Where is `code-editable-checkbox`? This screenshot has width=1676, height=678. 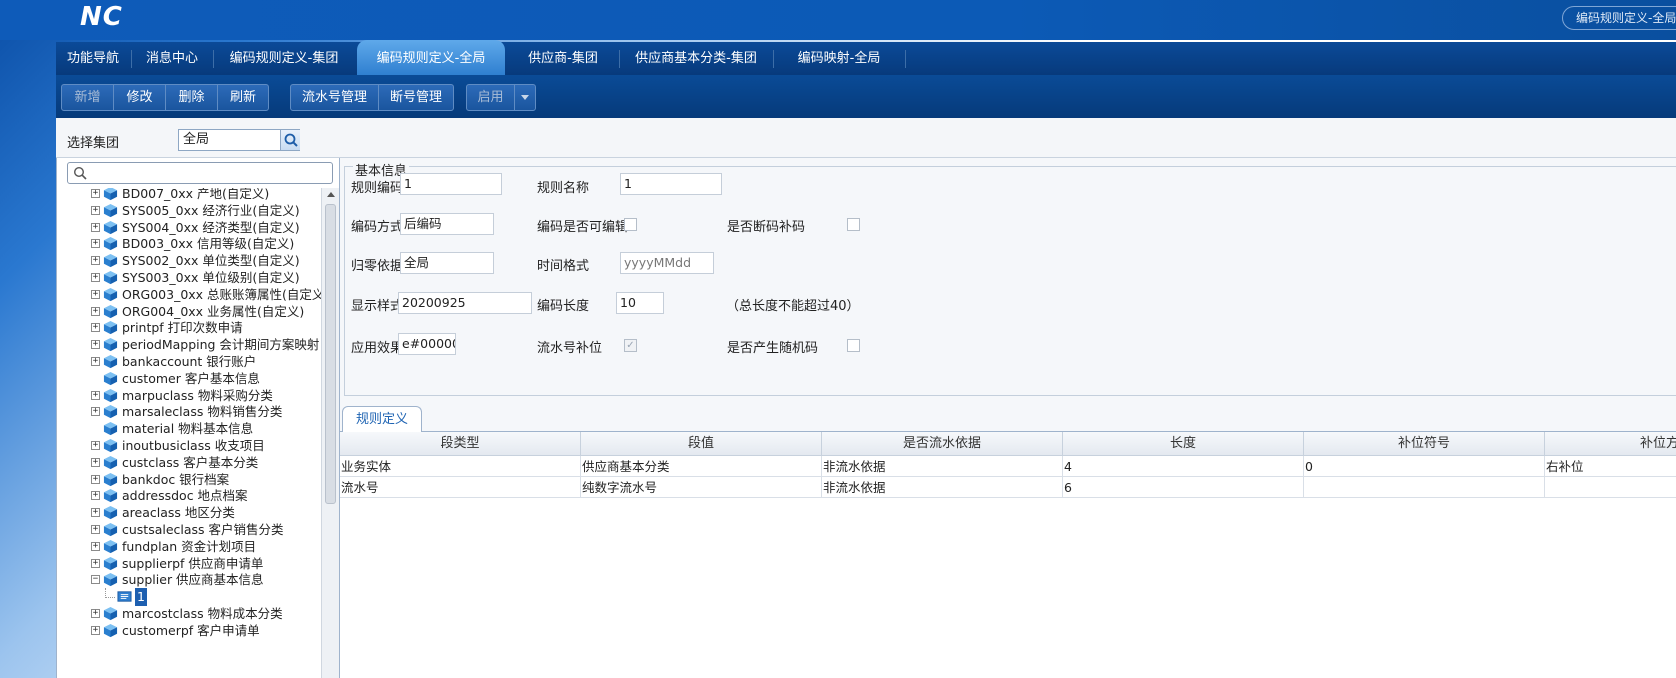
code-editable-checkbox is located at coordinates (630, 224).